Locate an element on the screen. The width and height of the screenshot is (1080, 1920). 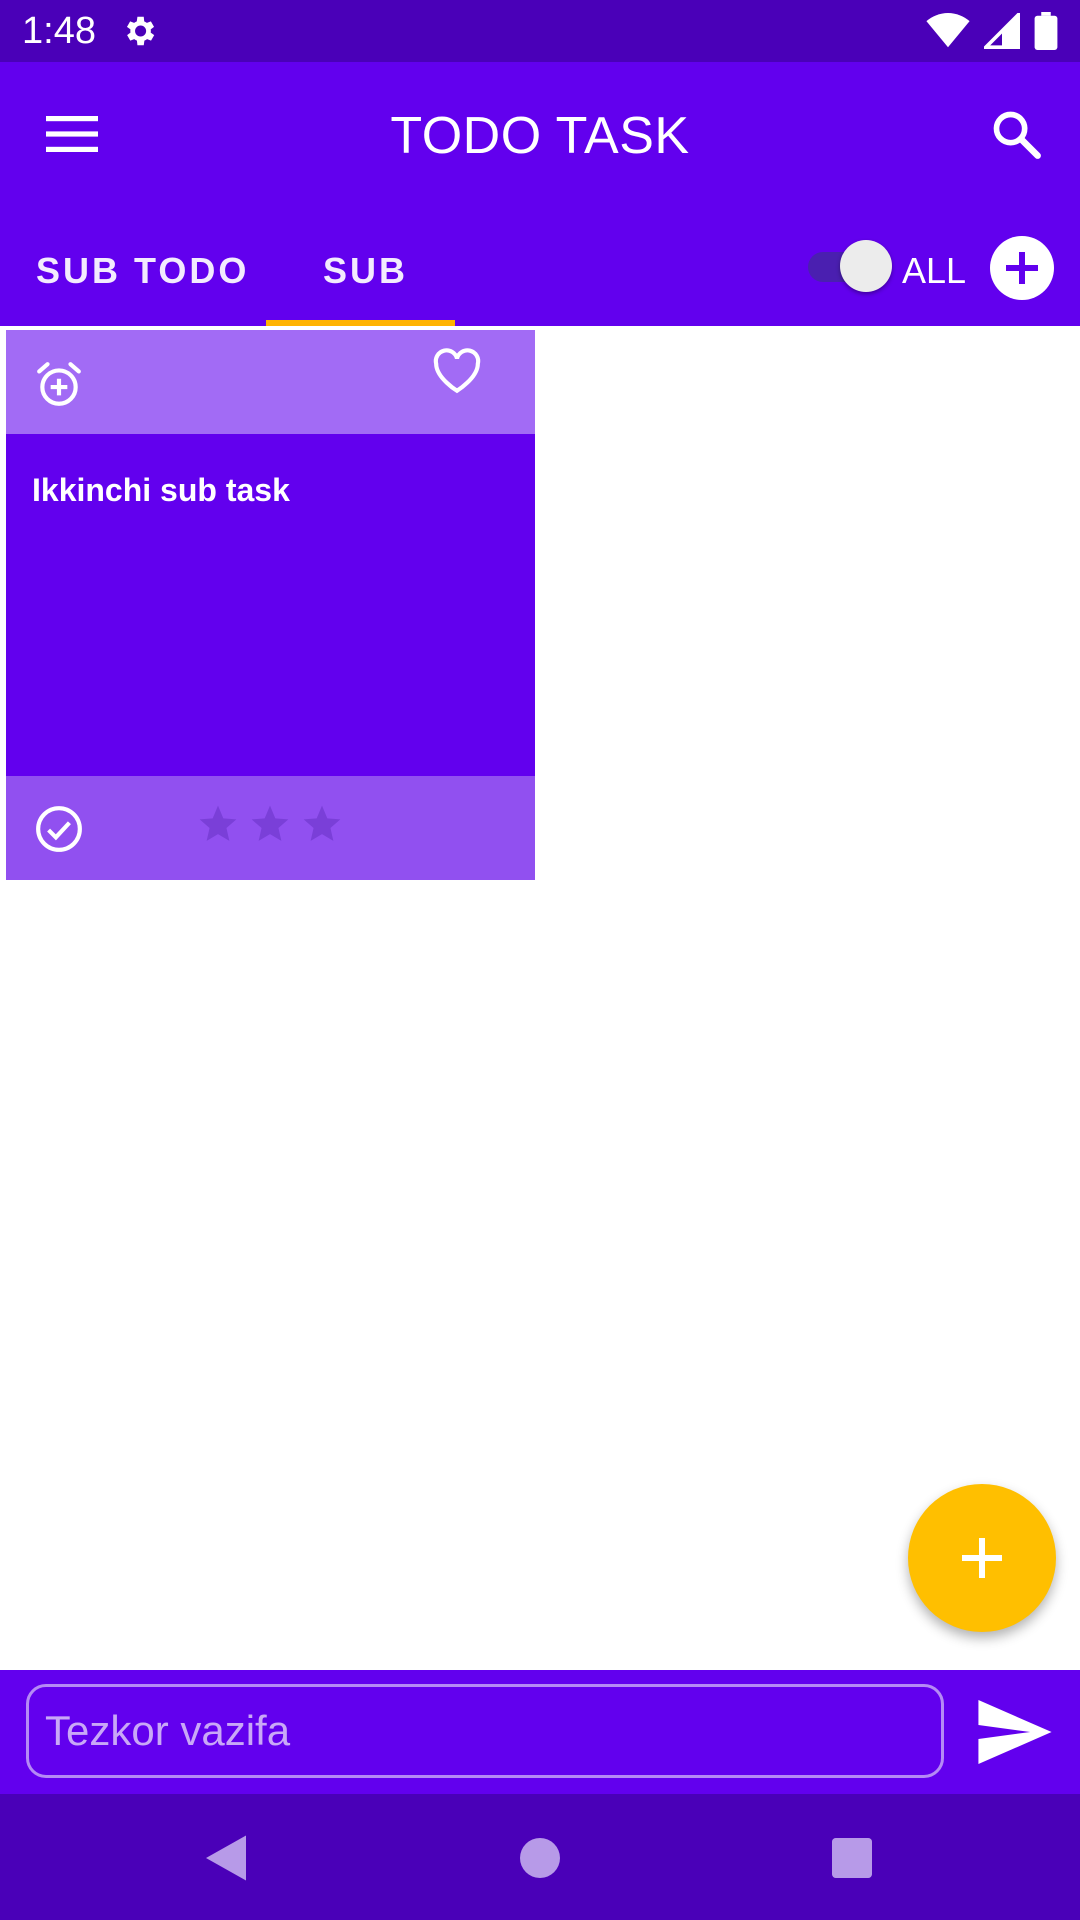
task-card: Ikkinchi sub task is located at coordinates (270, 605).